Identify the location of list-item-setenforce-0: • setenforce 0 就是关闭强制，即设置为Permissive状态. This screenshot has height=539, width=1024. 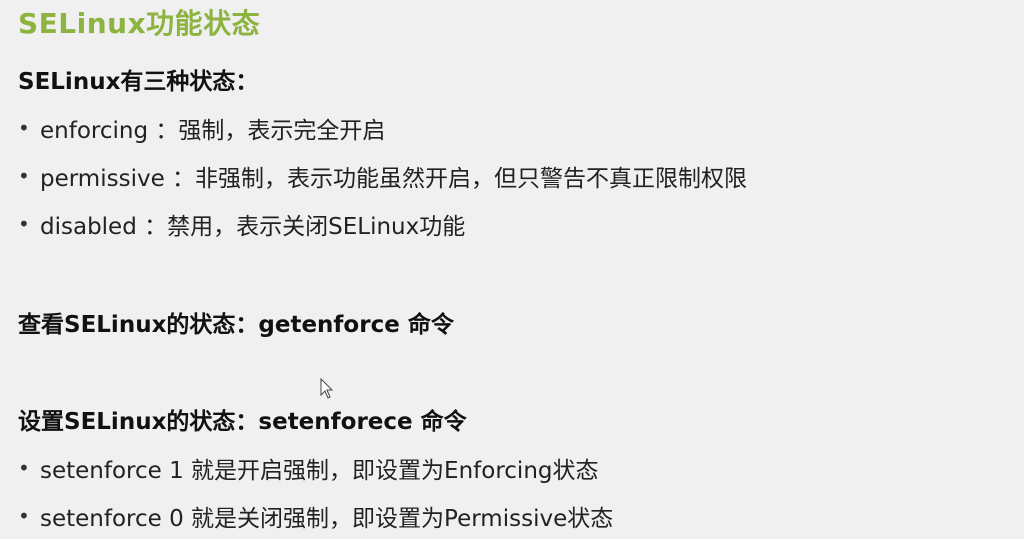
(315, 516).